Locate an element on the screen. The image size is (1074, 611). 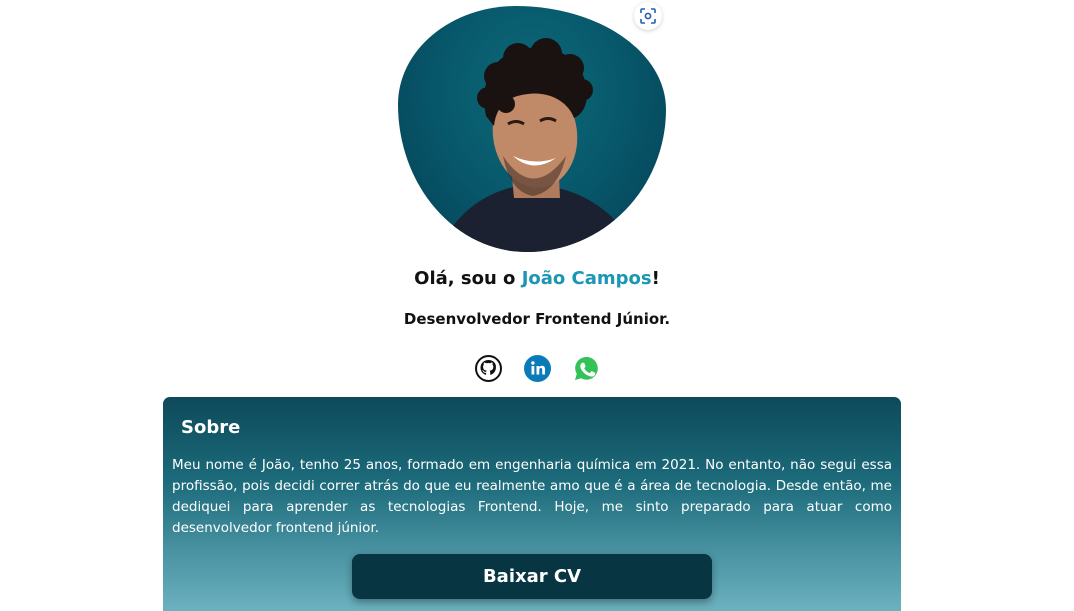
greeting-heading: Olá, sou o João Campos! is located at coordinates (537, 278).